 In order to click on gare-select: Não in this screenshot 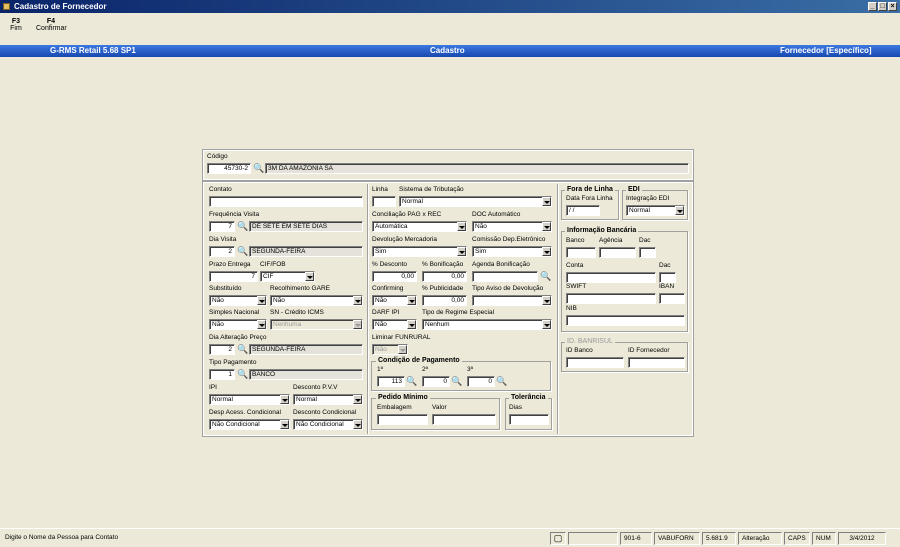, I will do `click(316, 300)`.